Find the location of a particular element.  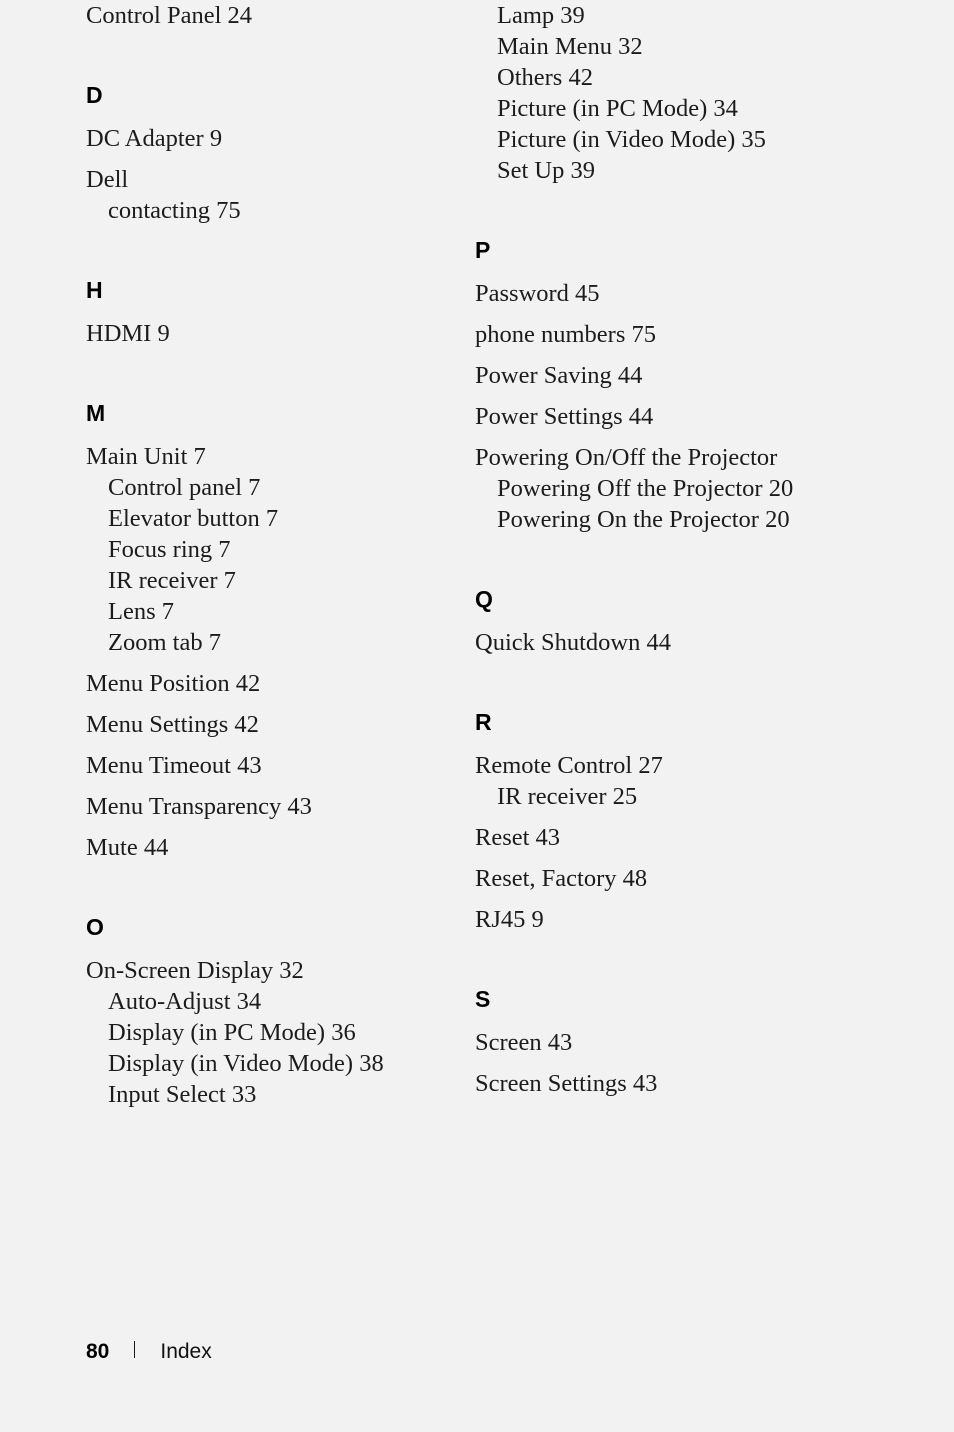

index-subentry: Zoom tab 7 is located at coordinates (164, 642).